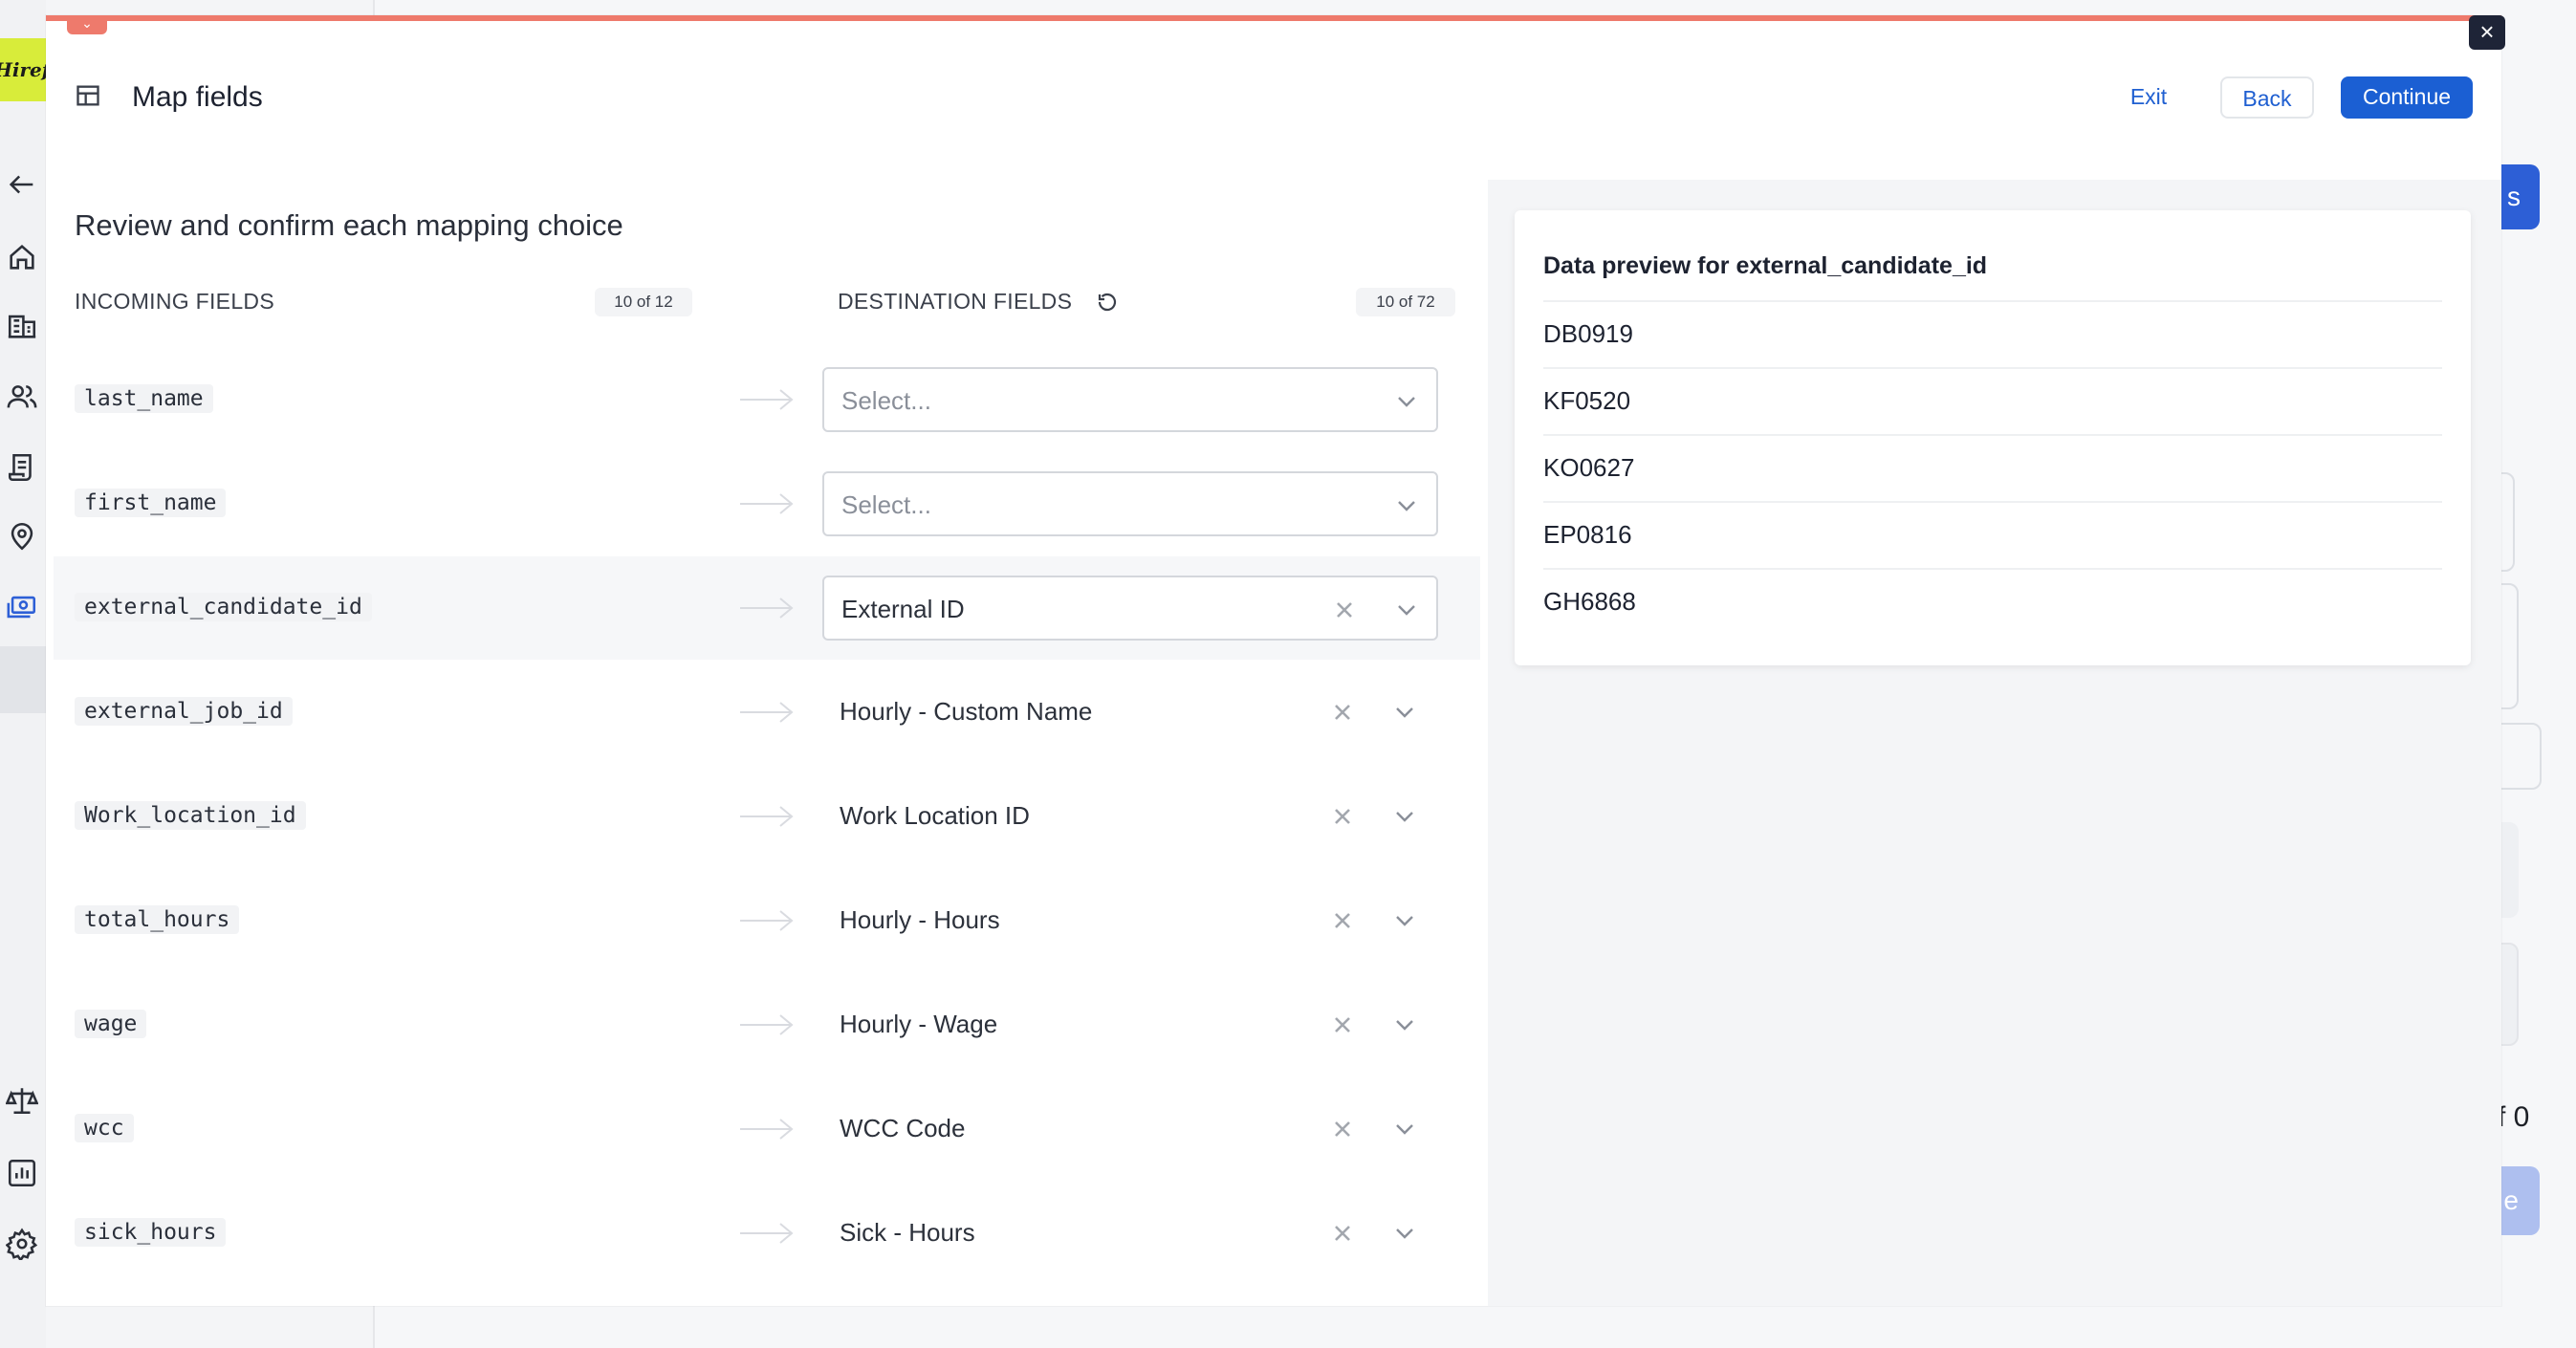 The height and width of the screenshot is (1348, 2576). Describe the element at coordinates (1405, 302) in the screenshot. I see `destination-count-badge: 10 of 72` at that location.